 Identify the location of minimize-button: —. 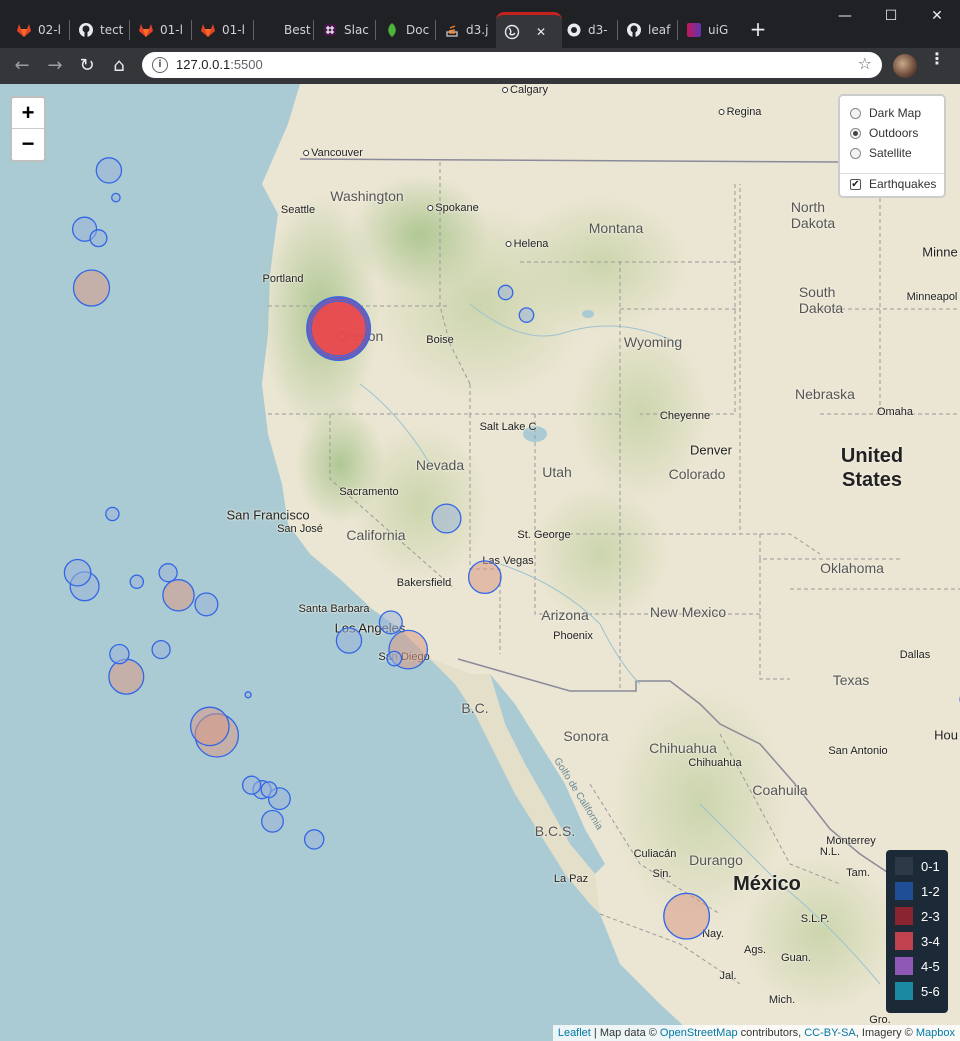
(845, 16).